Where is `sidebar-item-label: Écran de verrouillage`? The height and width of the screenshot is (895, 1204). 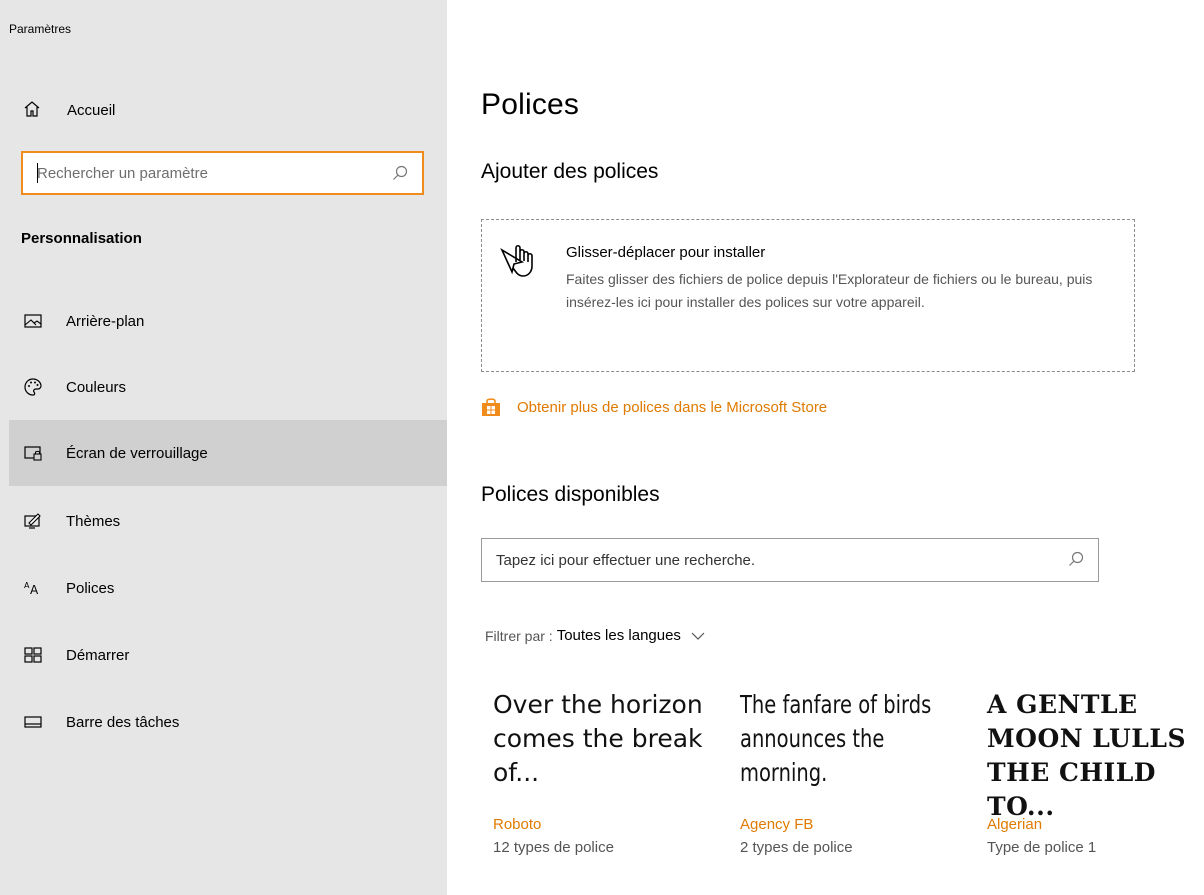 sidebar-item-label: Écran de verrouillage is located at coordinates (137, 453).